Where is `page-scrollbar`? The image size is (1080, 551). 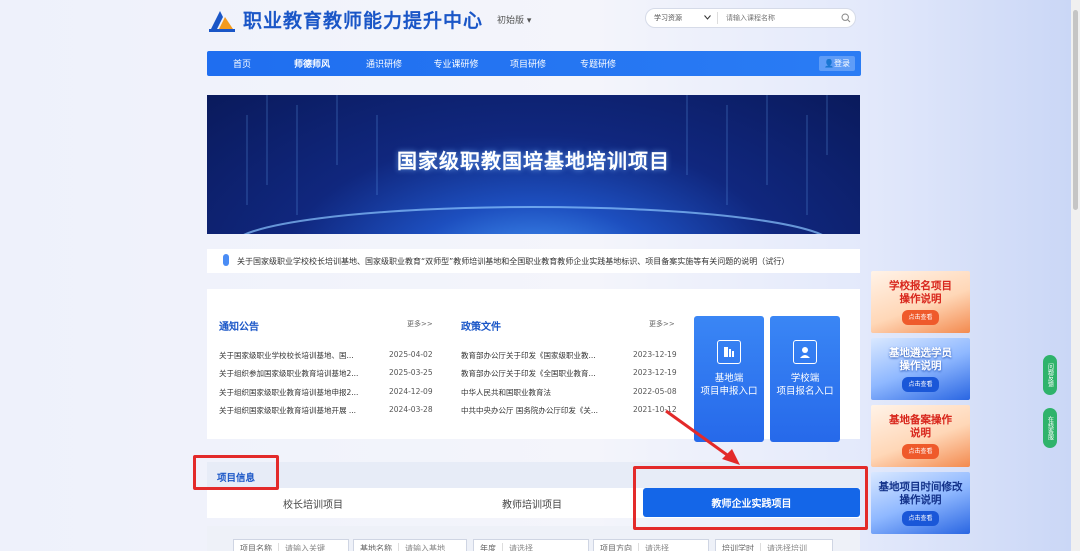 page-scrollbar is located at coordinates (1075, 275).